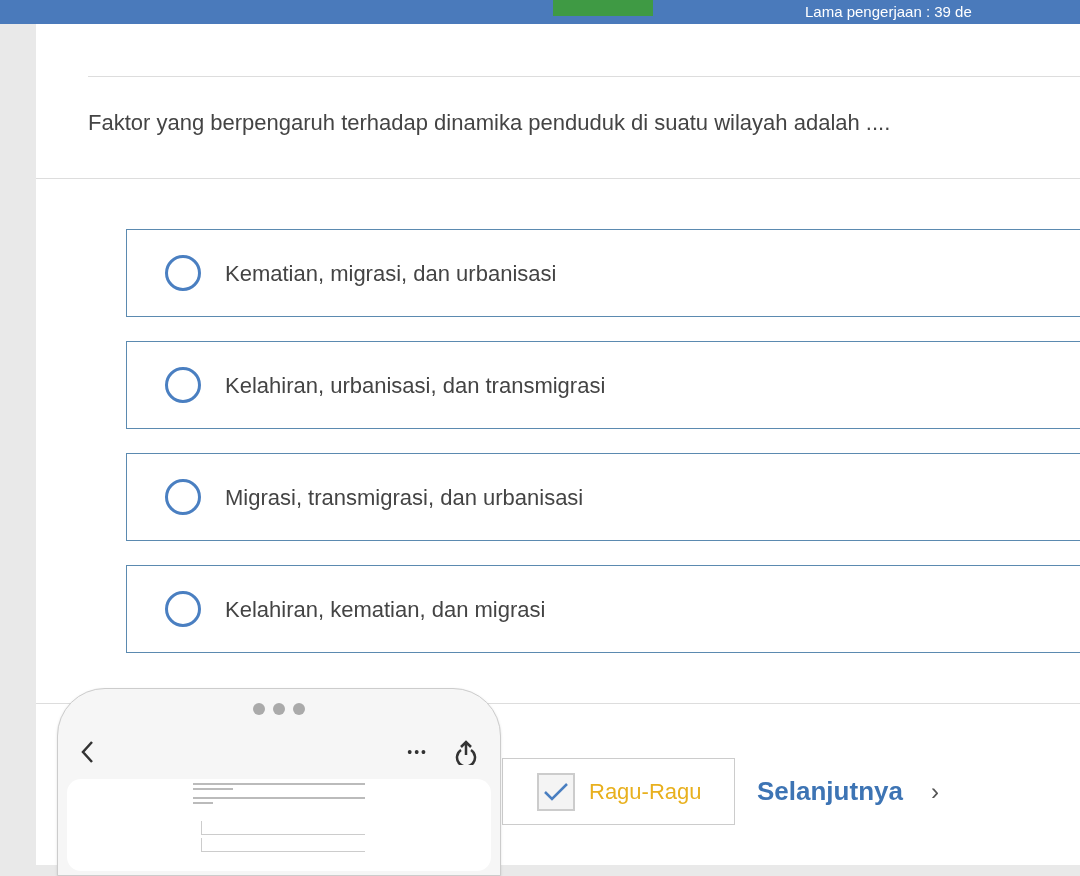  Describe the element at coordinates (603, 497) in the screenshot. I see `answer-option: Migrasi, transmigrasi, dan urbanisasi` at that location.